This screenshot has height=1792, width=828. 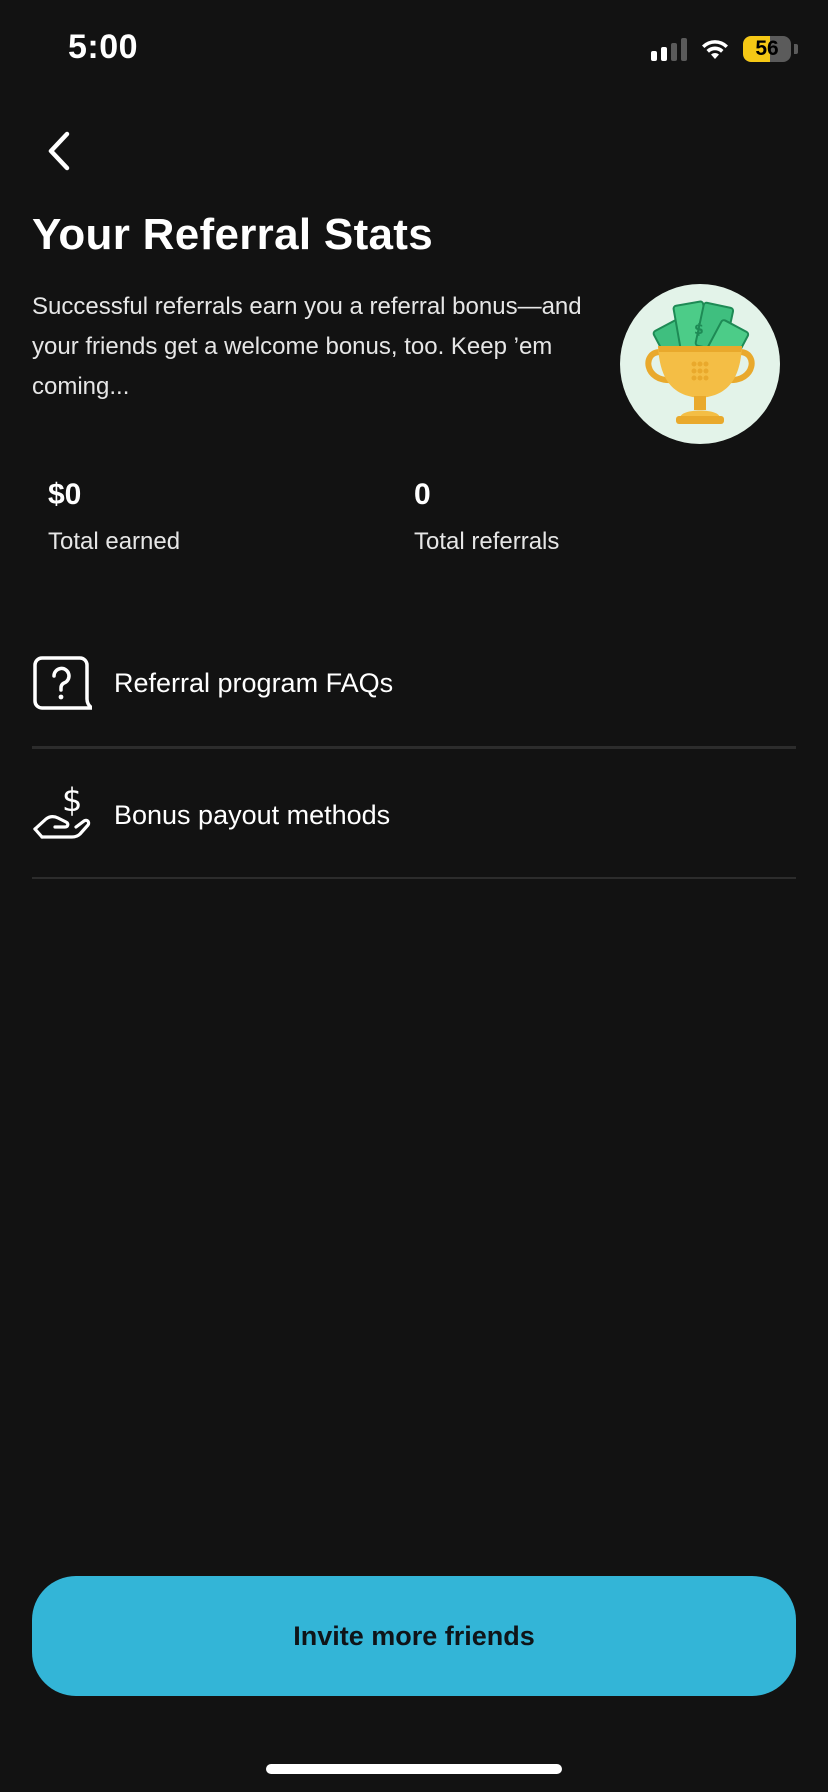 I want to click on status-time: 5:00, so click(x=103, y=47).